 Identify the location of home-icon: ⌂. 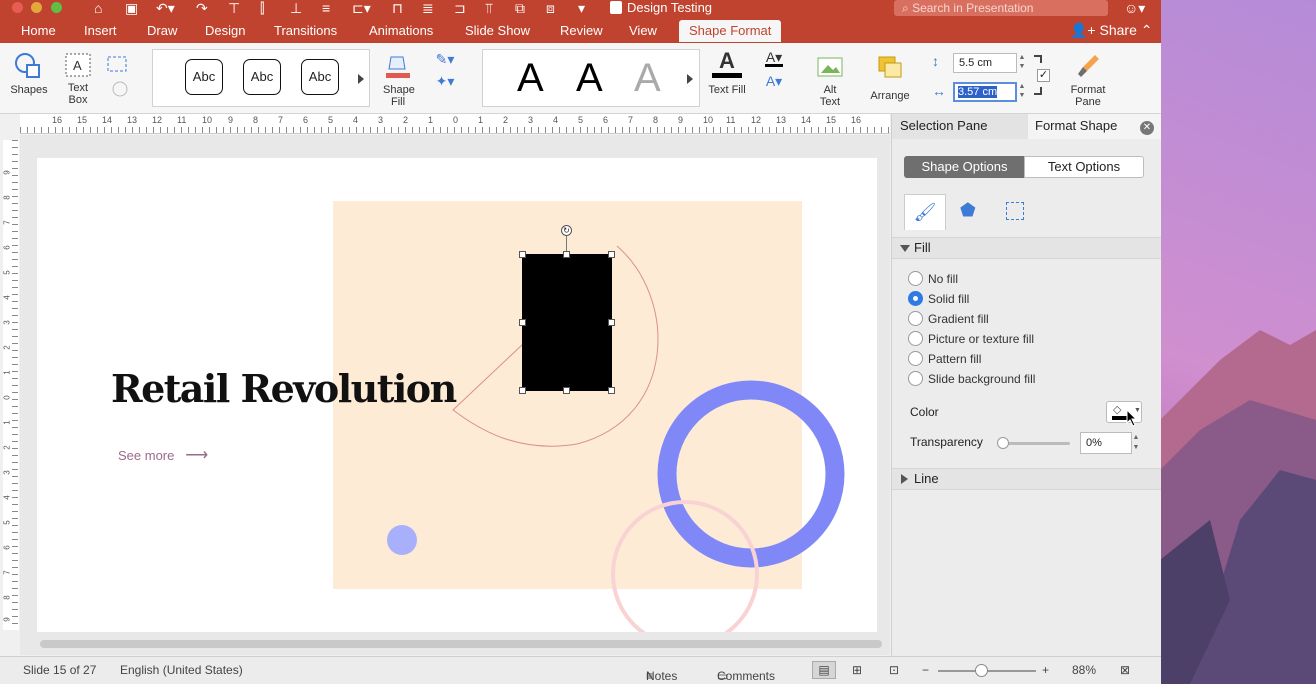
(98, 8).